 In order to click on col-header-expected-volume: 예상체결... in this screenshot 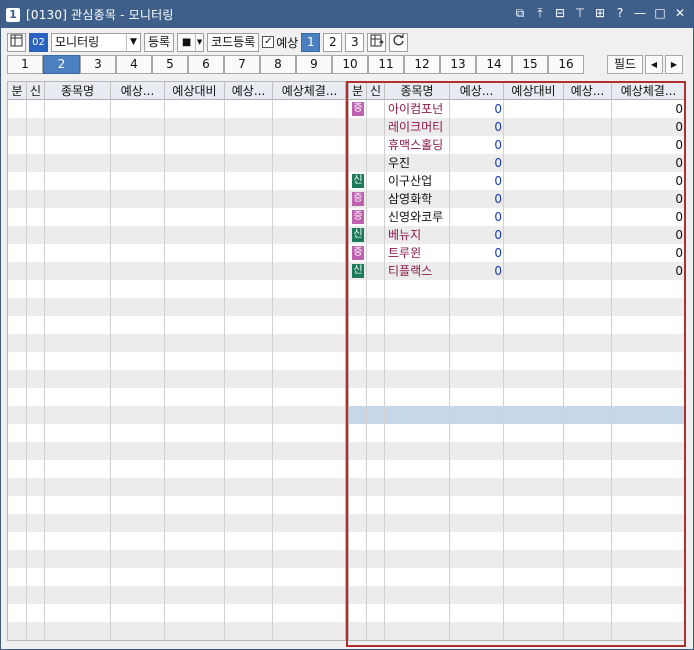, I will do `click(309, 91)`.